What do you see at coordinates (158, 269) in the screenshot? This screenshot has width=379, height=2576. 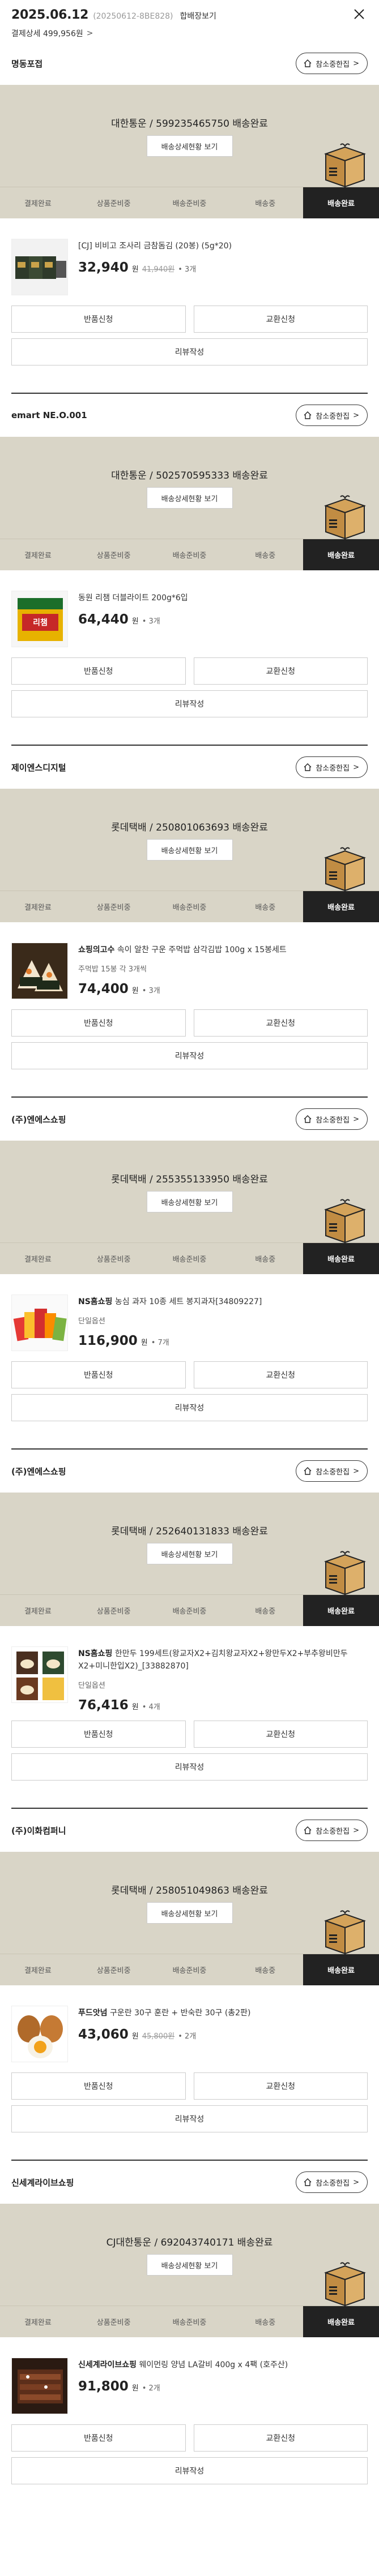 I see `original-price: 41,940원` at bounding box center [158, 269].